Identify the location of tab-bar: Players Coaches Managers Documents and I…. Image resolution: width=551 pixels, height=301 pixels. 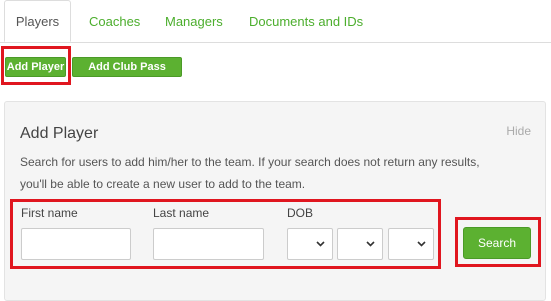
(275, 21).